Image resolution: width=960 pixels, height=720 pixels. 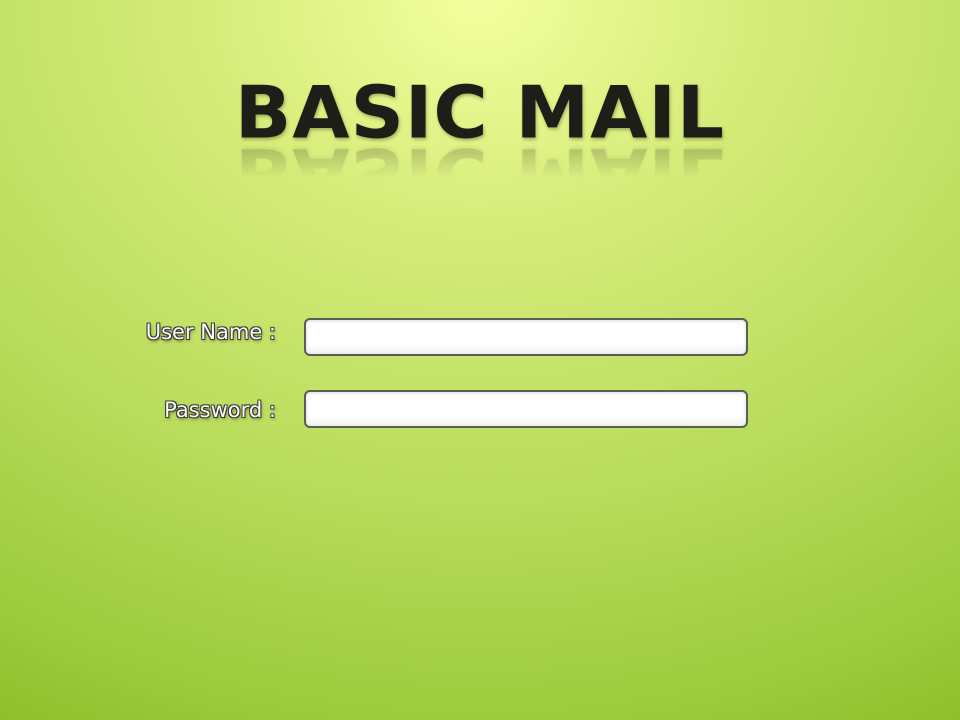 What do you see at coordinates (220, 410) in the screenshot?
I see `password-label: Password :` at bounding box center [220, 410].